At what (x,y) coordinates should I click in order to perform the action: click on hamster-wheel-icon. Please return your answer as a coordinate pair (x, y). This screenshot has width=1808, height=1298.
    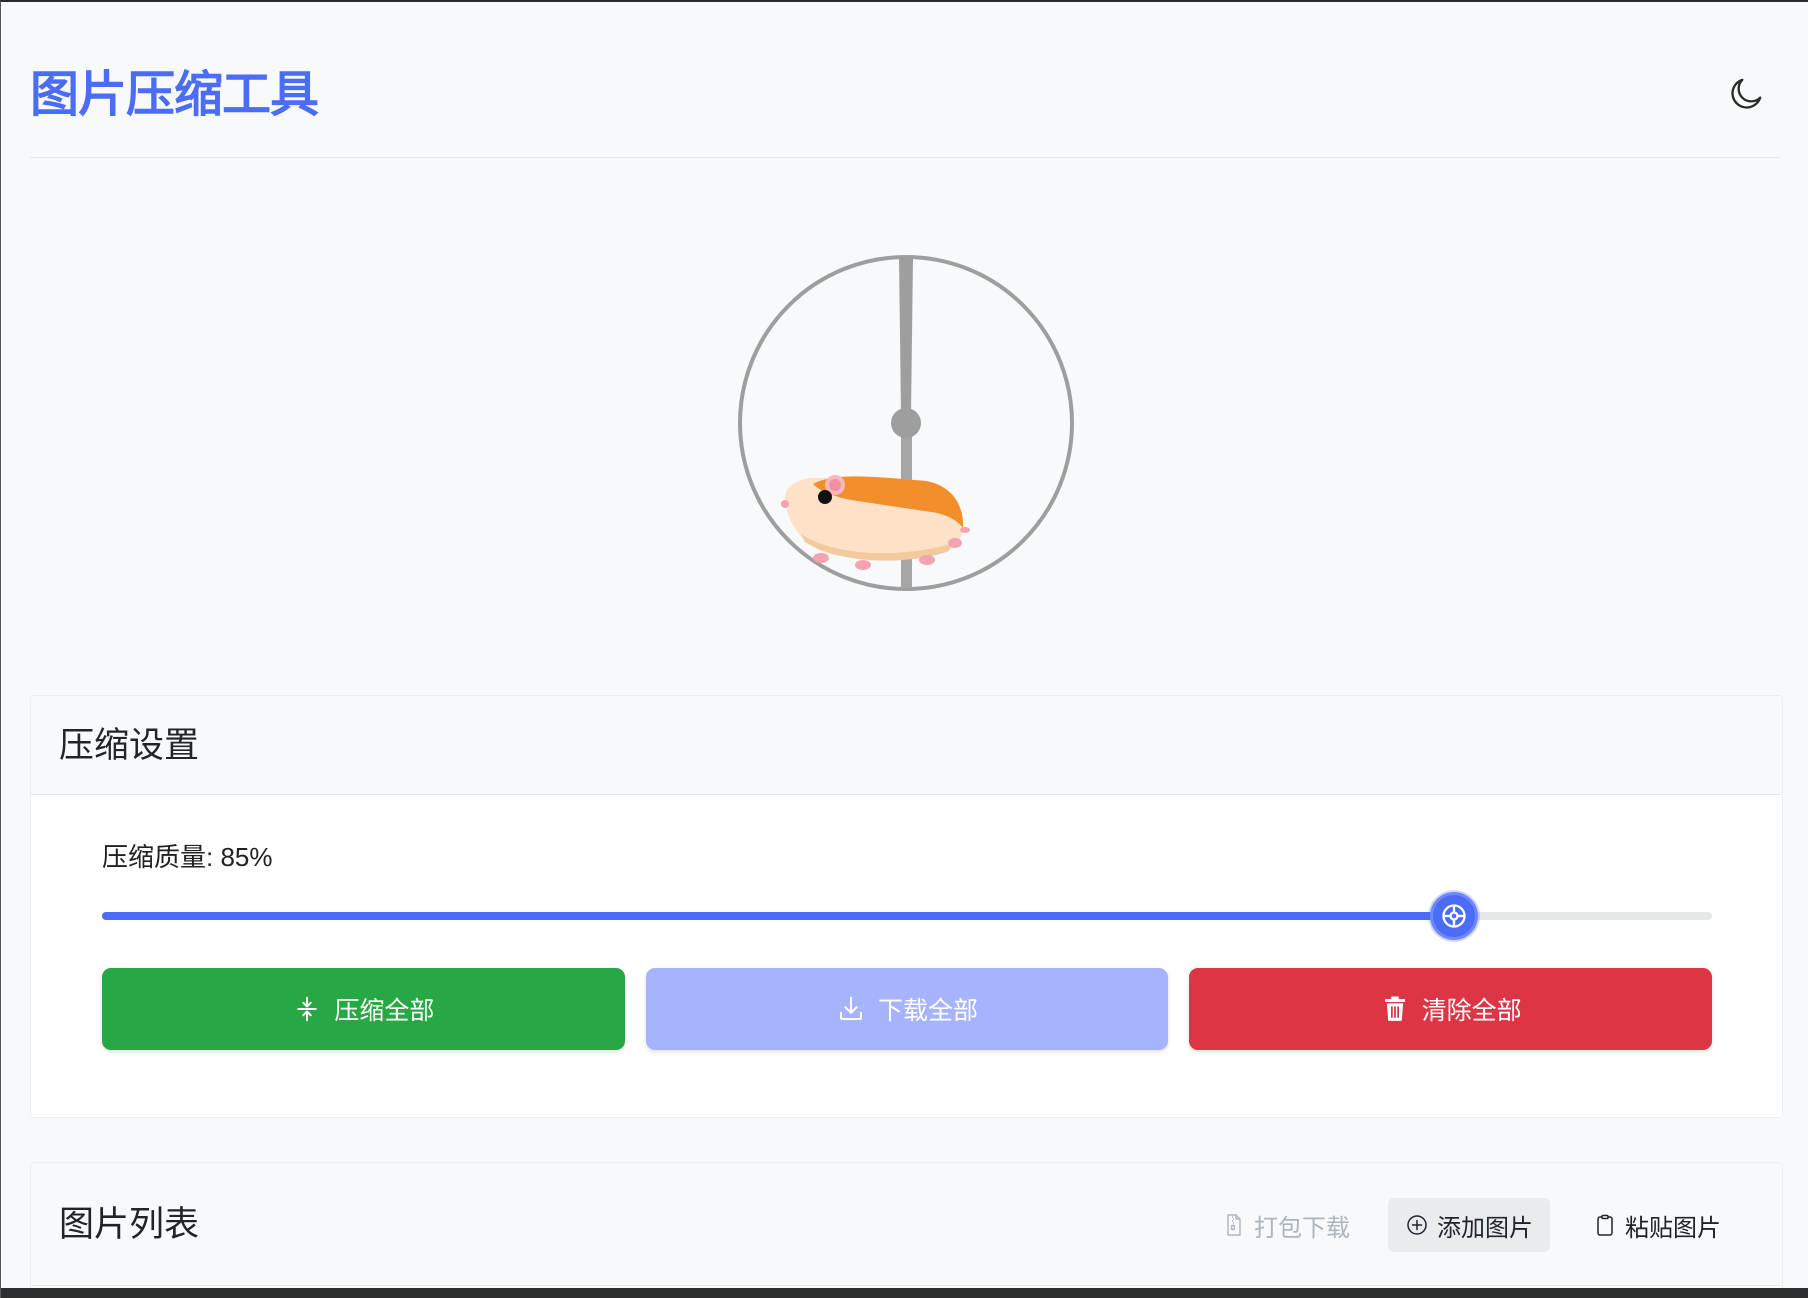
    Looking at the image, I should click on (906, 423).